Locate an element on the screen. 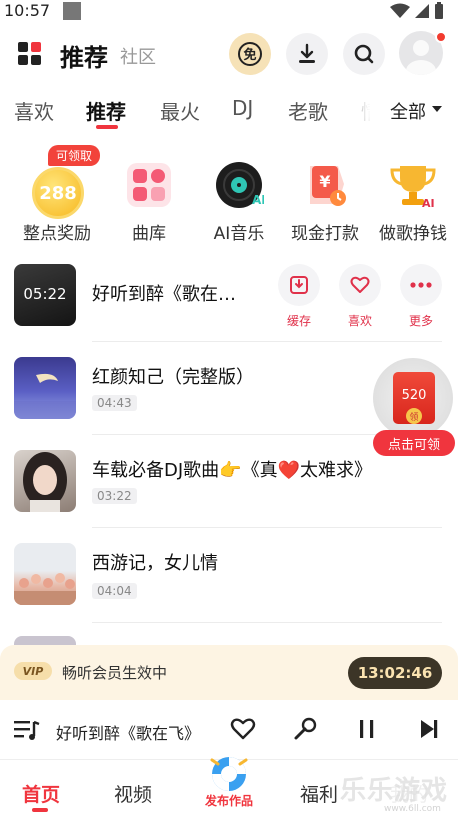 Image resolution: width=458 pixels, height=820 pixels. watermark-url: www.6ll.com is located at coordinates (412, 809).